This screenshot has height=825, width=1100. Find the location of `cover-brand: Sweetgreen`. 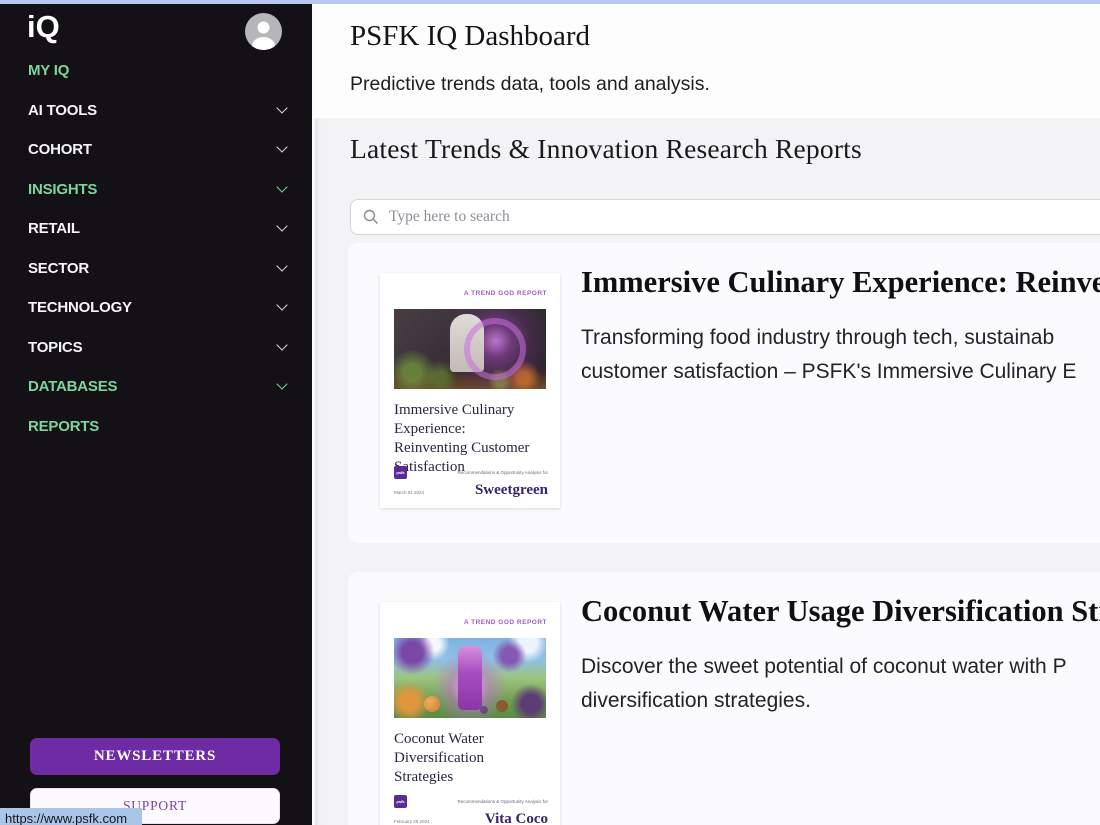

cover-brand: Sweetgreen is located at coordinates (511, 490).